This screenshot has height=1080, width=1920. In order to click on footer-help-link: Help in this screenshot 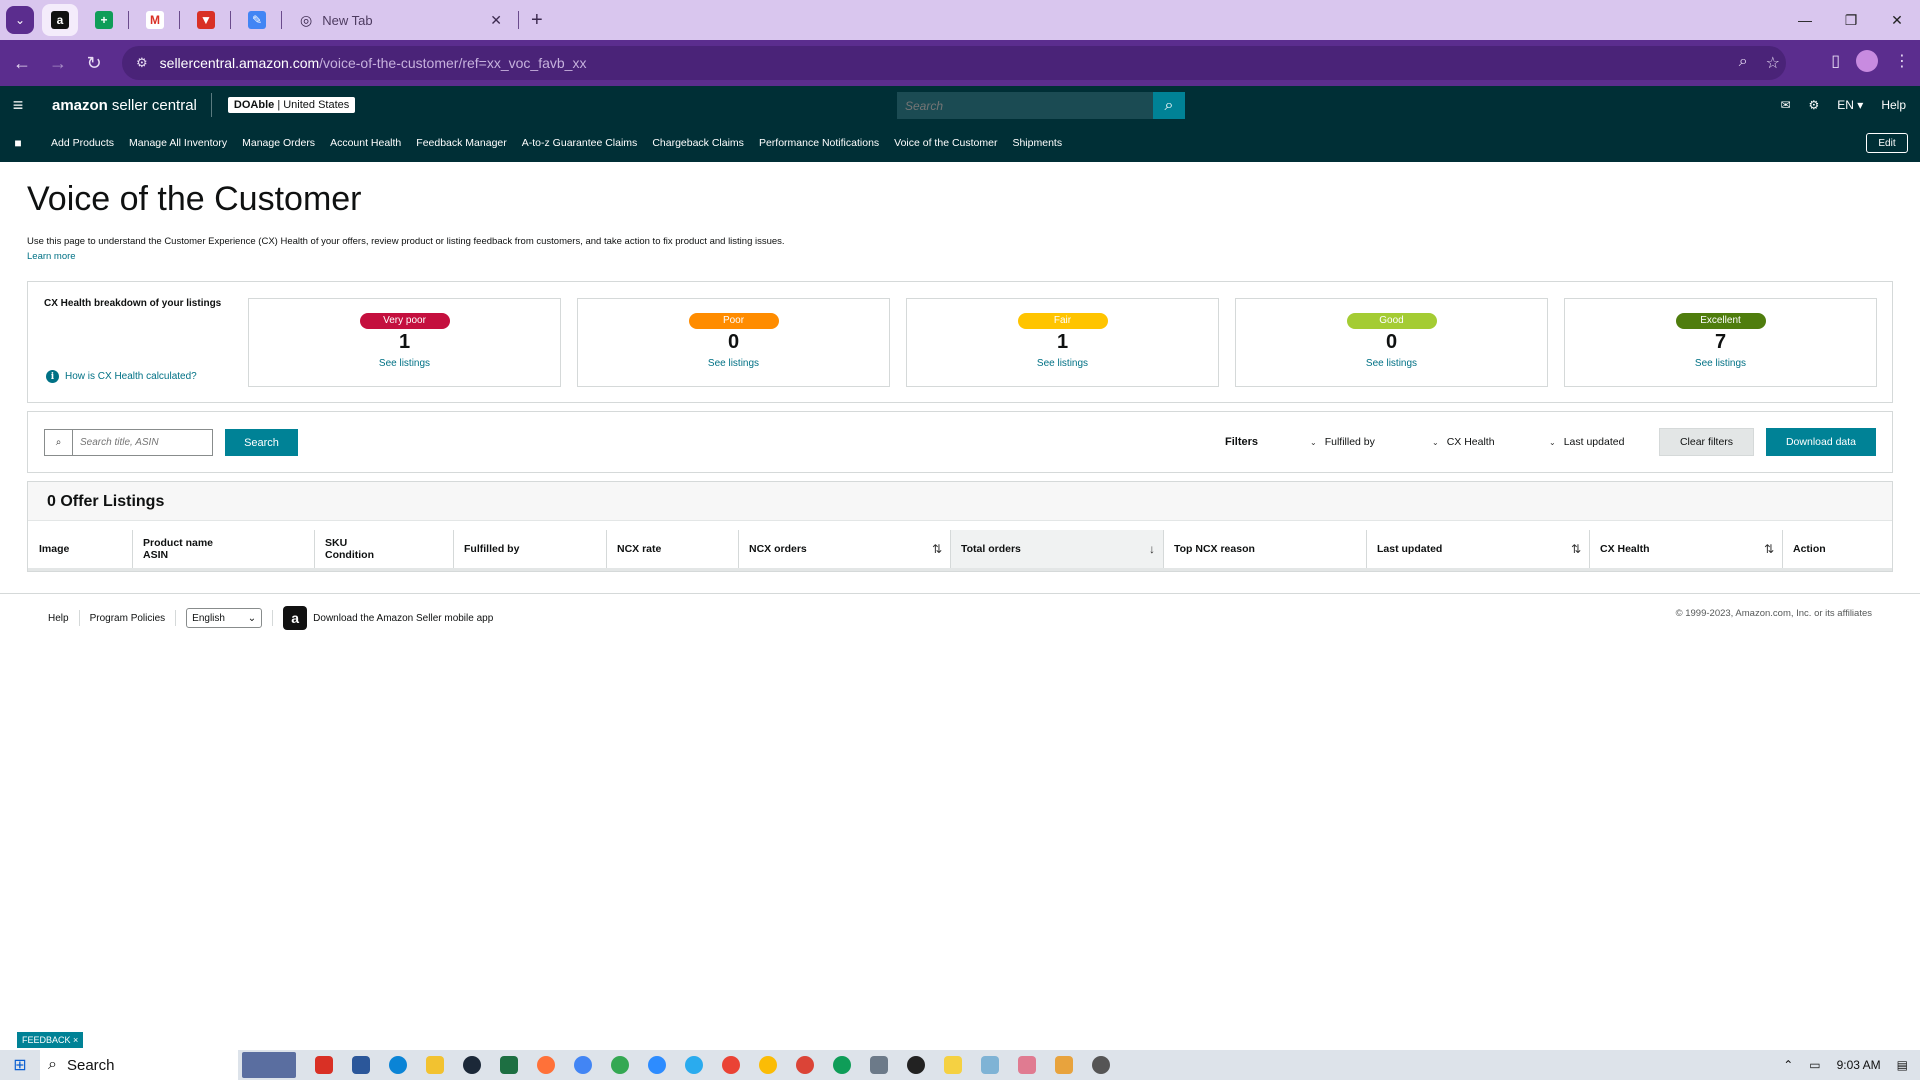, I will do `click(58, 618)`.